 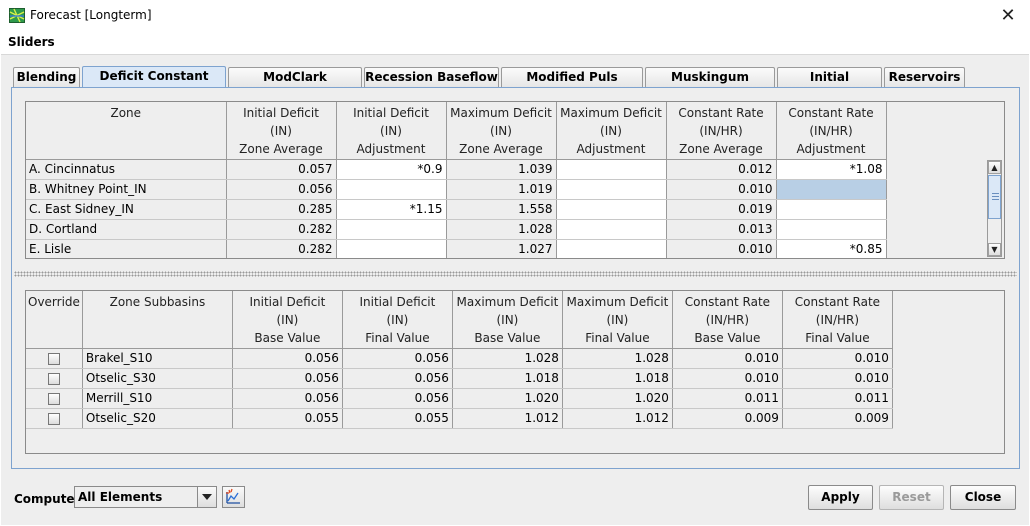 I want to click on tab-initial-baseflow: Initial Baseflow, so click(x=829, y=85).